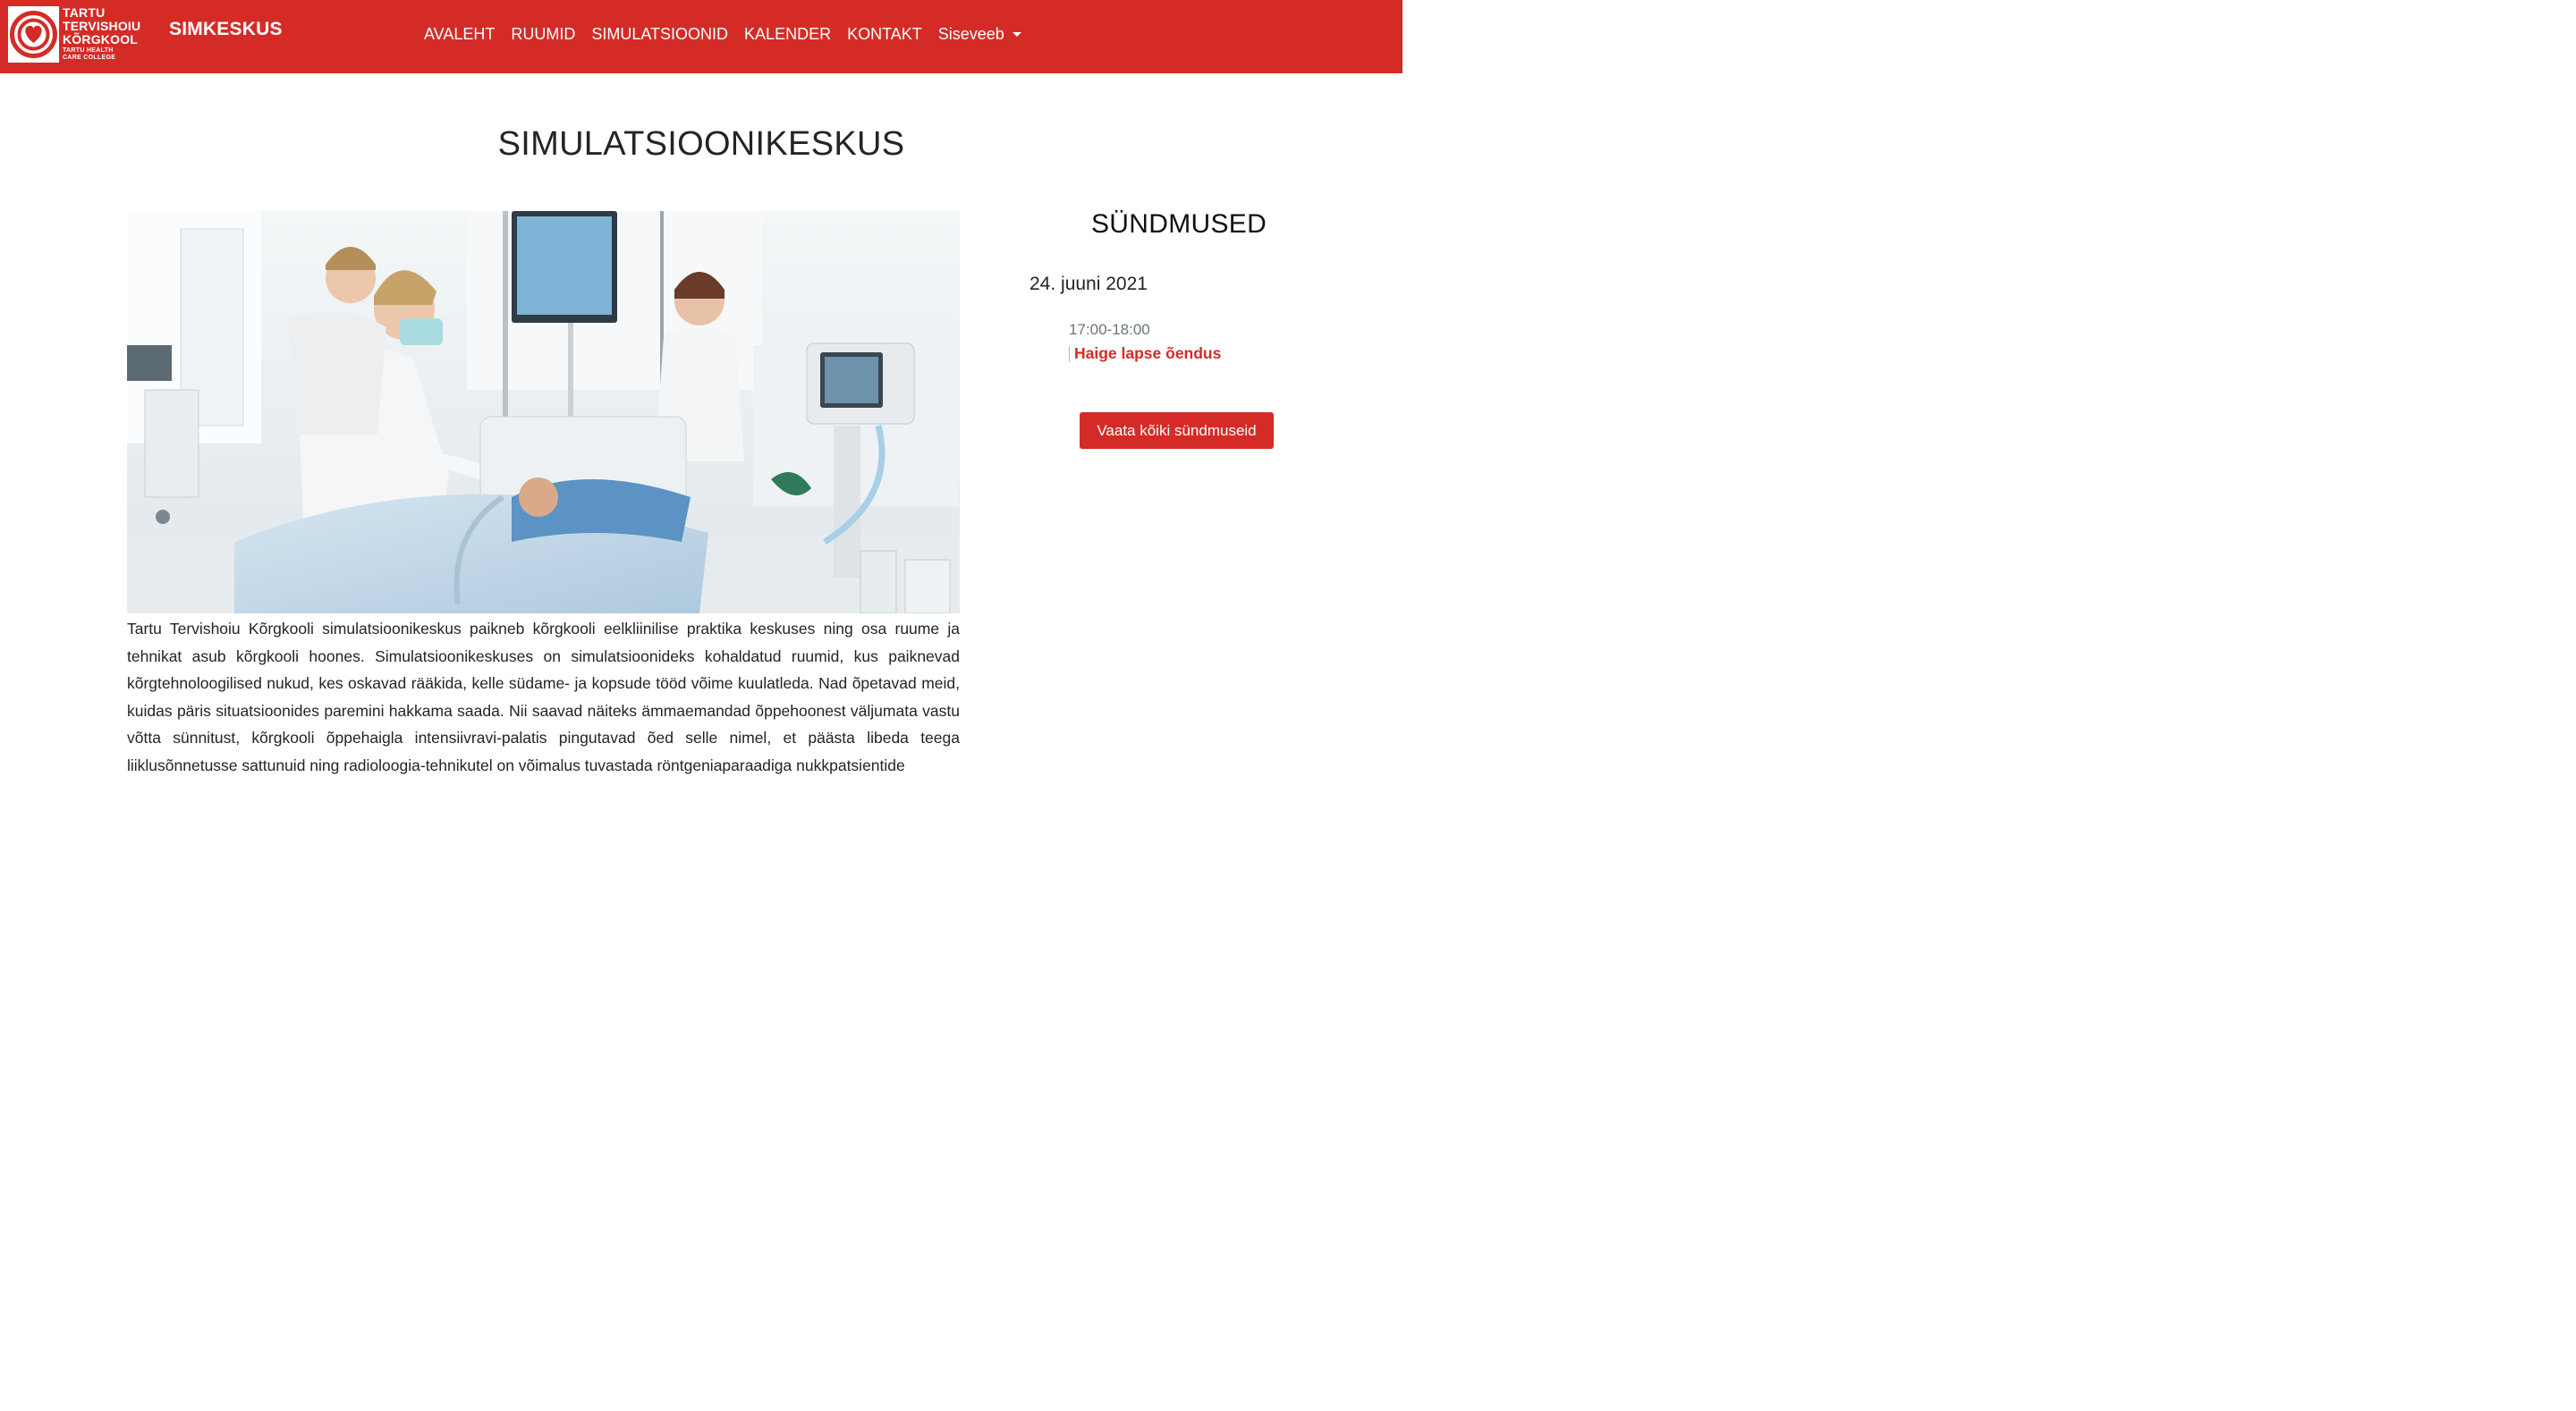  I want to click on event-time: 17:00-18:00, so click(1109, 329).